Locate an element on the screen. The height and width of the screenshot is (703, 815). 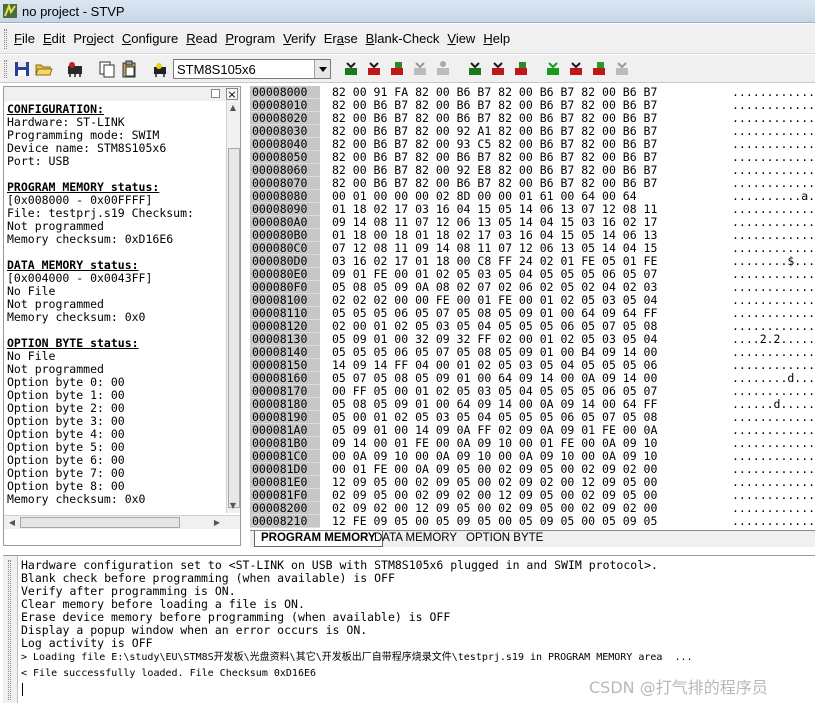
verify-chip-icon is located at coordinates (397, 68).